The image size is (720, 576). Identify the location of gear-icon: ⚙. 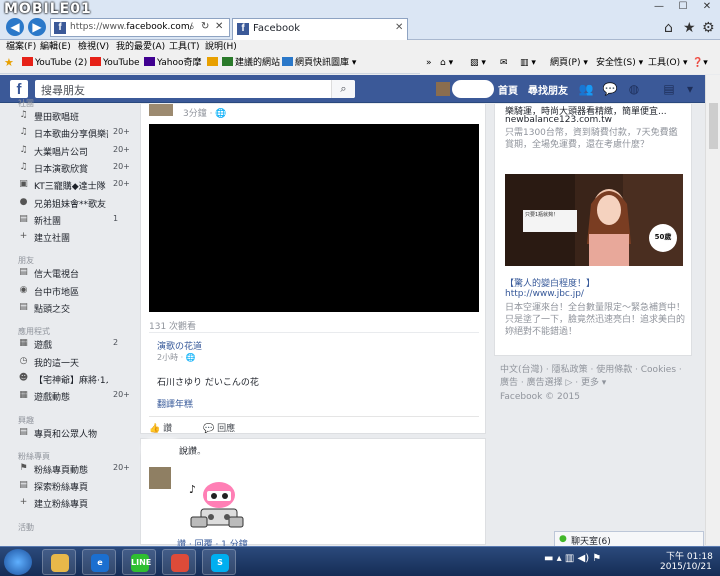
(708, 28).